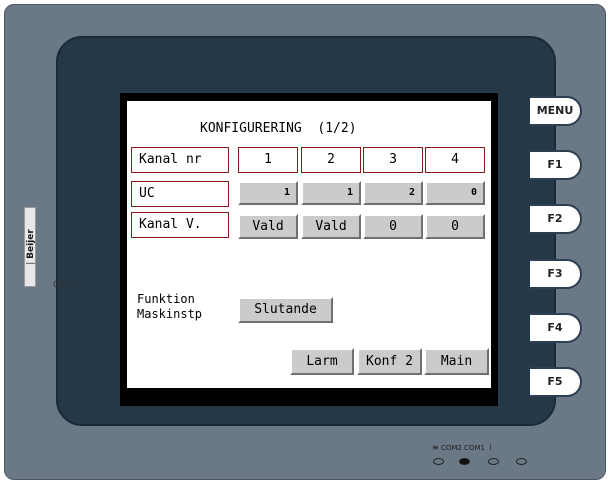 Image resolution: width=608 pixels, height=483 pixels. I want to click on larm-button: Larm, so click(322, 361).